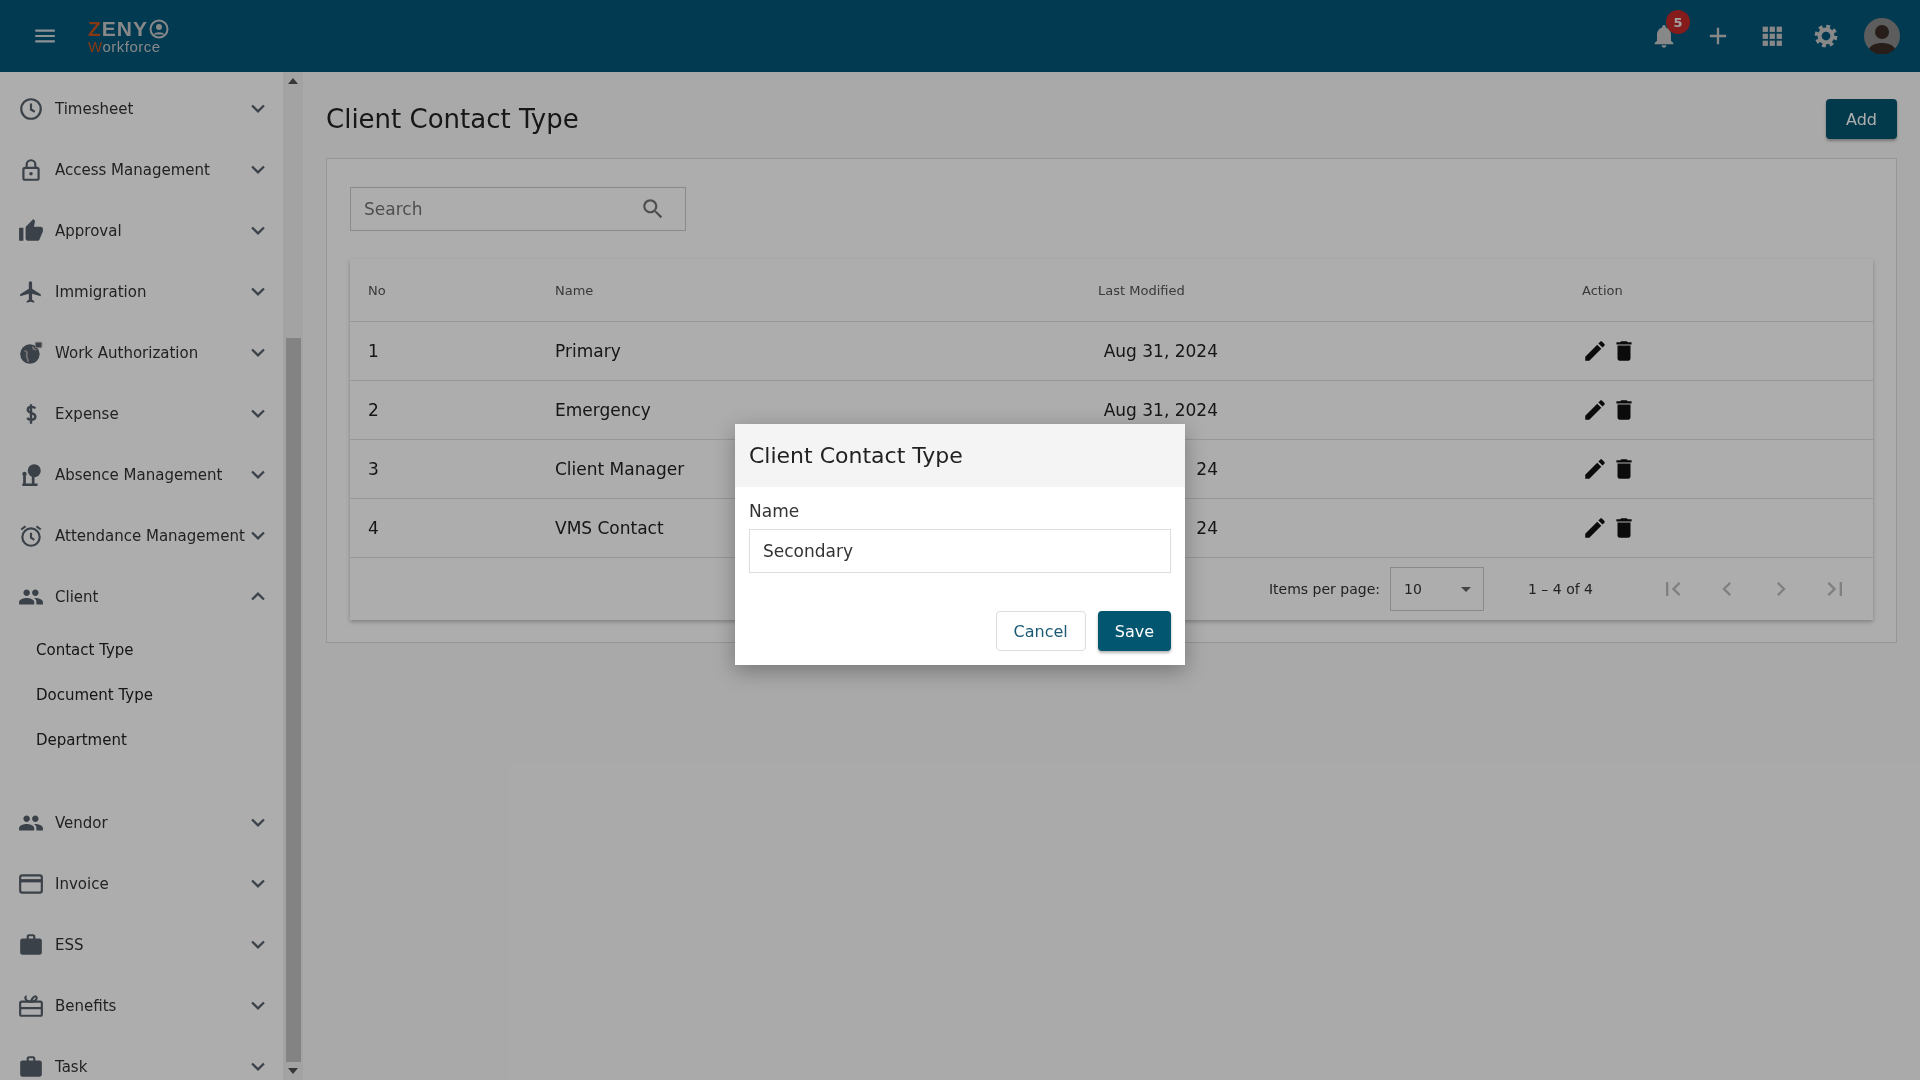 Image resolution: width=1920 pixels, height=1080 pixels. I want to click on notification-badge: 5, so click(1678, 22).